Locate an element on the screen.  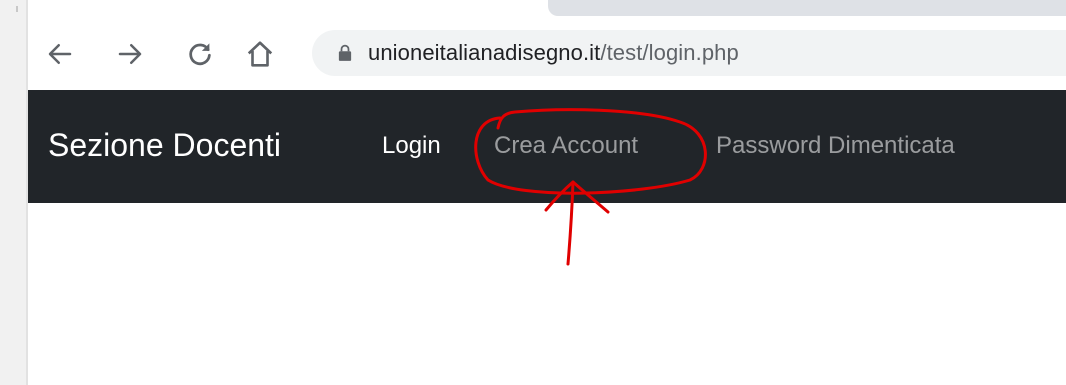
reload-button is located at coordinates (200, 54).